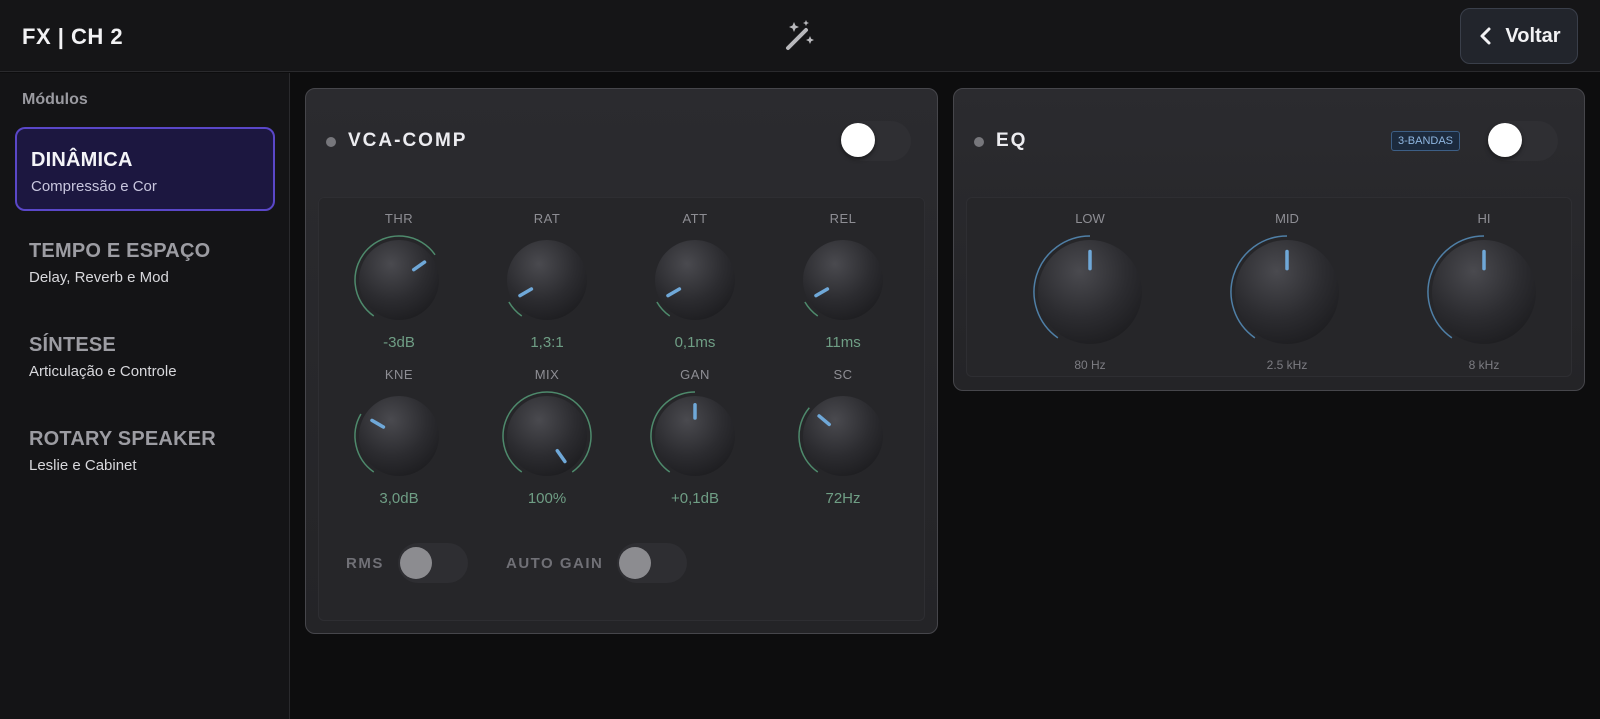  What do you see at coordinates (843, 374) in the screenshot?
I see `knob-label: SC` at bounding box center [843, 374].